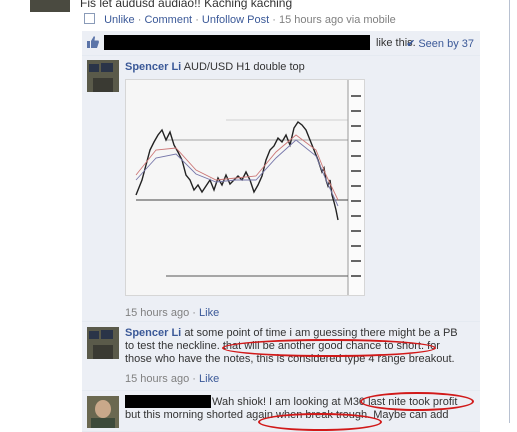 This screenshot has height=432, width=517. I want to click on likes-bar: like this. ✔ Seen by 37, so click(281, 43).